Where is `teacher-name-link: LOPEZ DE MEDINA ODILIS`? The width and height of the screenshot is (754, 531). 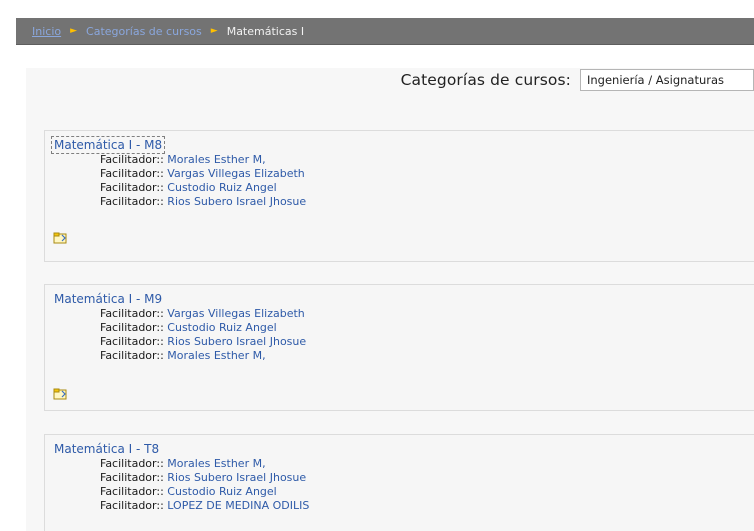 teacher-name-link: LOPEZ DE MEDINA ODILIS is located at coordinates (238, 505).